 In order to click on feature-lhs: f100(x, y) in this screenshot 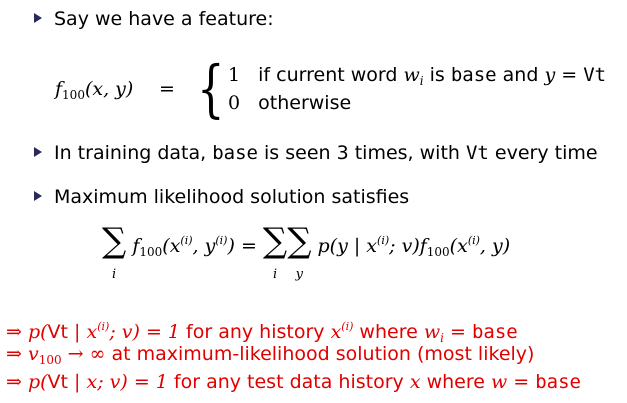, I will do `click(94, 90)`.